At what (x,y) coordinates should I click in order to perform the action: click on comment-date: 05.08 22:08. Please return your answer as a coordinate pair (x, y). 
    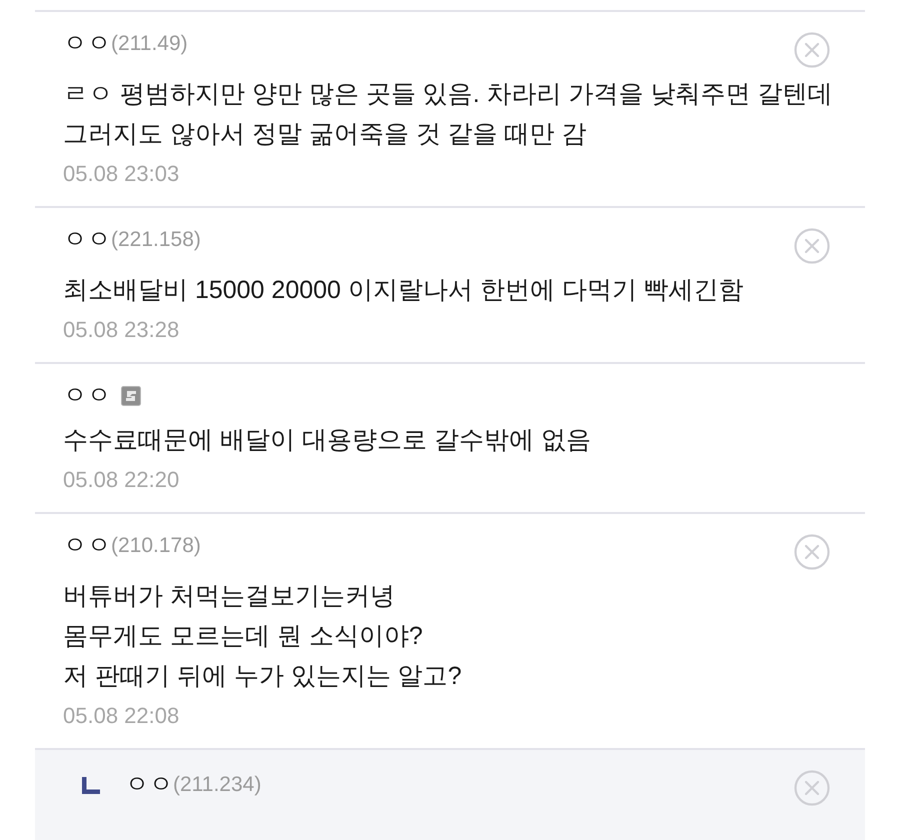
    Looking at the image, I should click on (121, 716).